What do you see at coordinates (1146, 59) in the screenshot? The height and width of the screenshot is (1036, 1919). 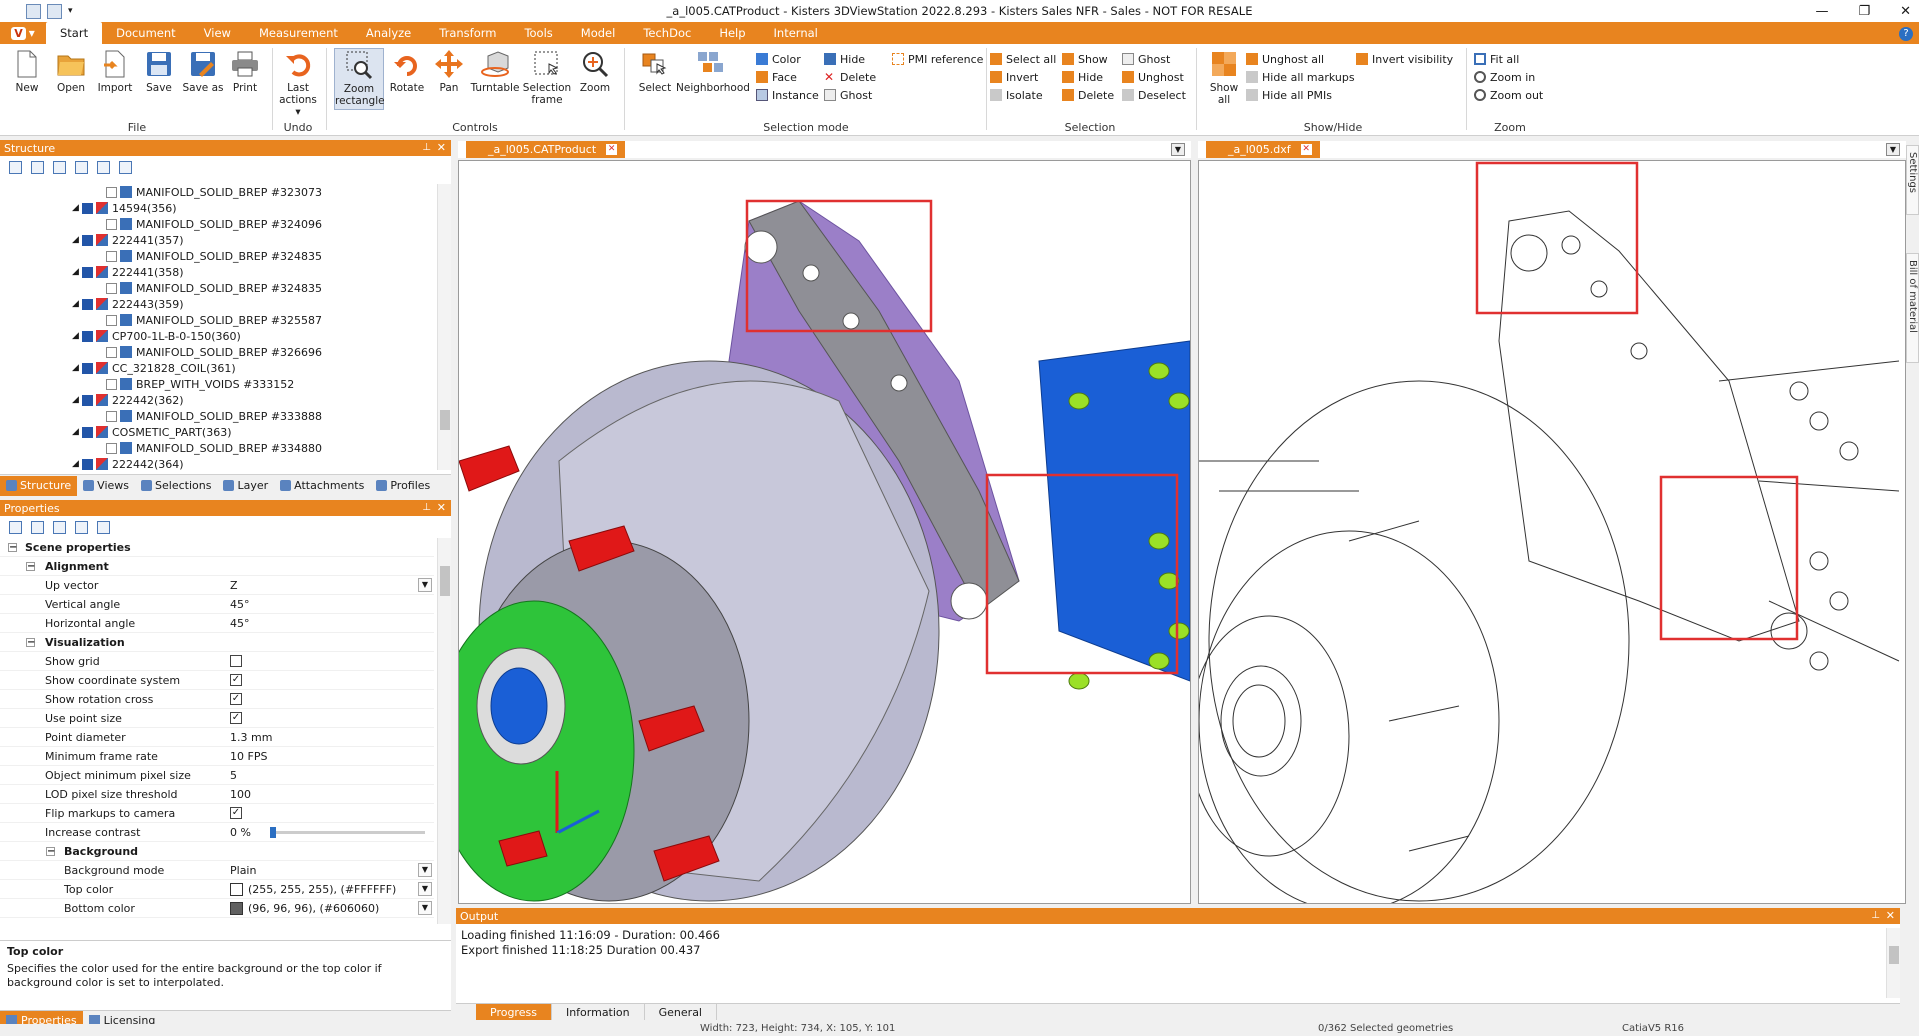 I see `ghost-button: Ghost` at bounding box center [1146, 59].